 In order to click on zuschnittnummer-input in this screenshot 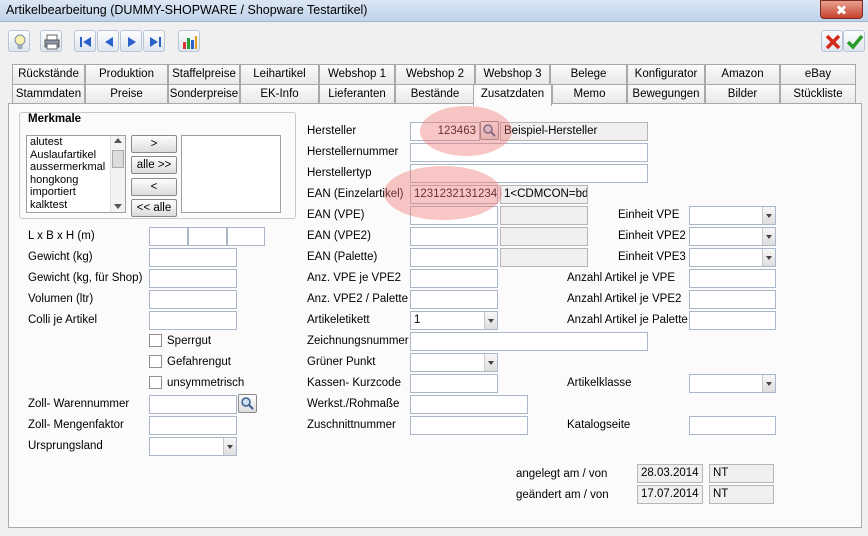, I will do `click(469, 425)`.